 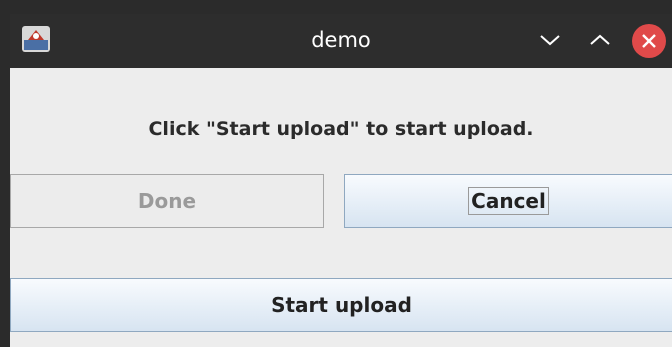 I want to click on window-bottom-edge, so click(x=341, y=343).